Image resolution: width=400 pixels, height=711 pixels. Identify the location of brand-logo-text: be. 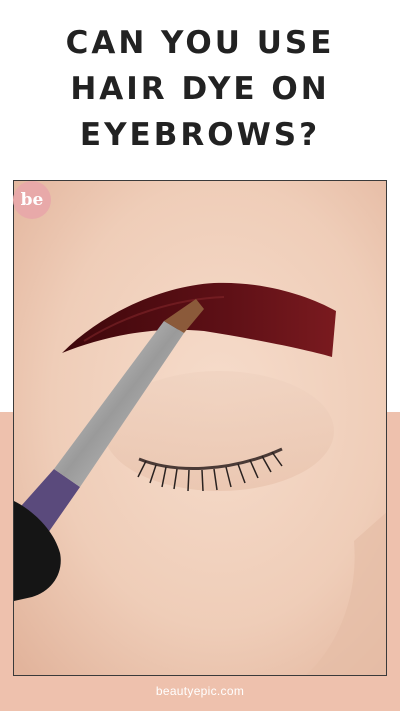
(32, 200).